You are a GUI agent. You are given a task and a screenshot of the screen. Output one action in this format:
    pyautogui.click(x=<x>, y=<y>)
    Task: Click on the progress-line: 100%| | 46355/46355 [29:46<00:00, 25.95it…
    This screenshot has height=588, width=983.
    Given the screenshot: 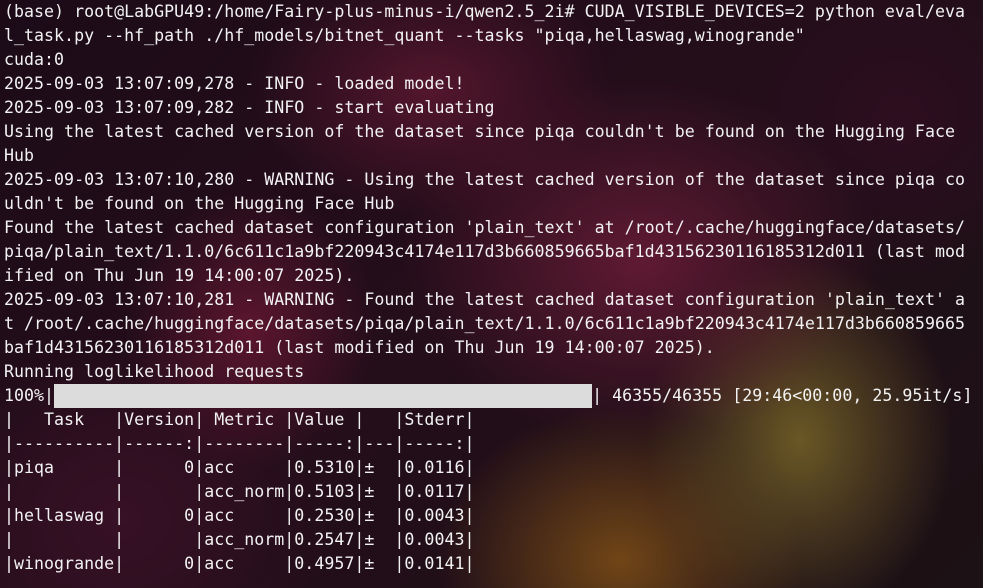 What is the action you would take?
    pyautogui.click(x=491, y=396)
    